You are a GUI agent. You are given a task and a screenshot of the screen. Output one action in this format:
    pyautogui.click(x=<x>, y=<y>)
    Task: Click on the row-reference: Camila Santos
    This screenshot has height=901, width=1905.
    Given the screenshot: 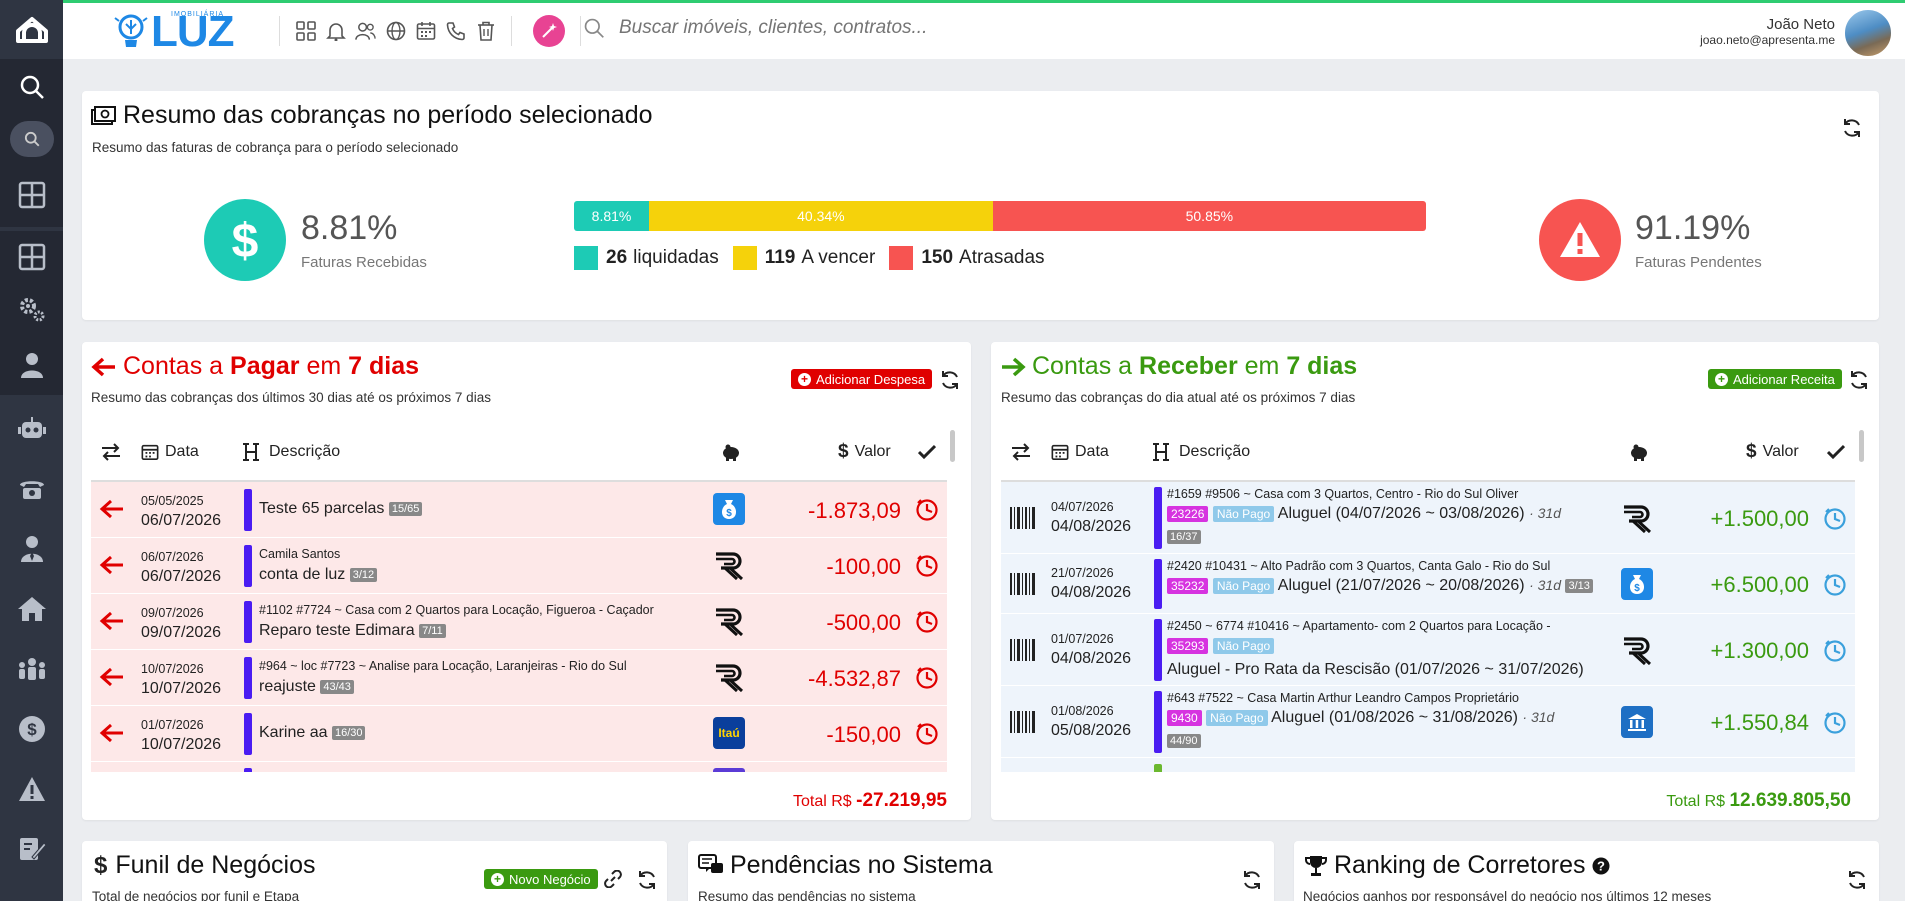 What is the action you would take?
    pyautogui.click(x=300, y=554)
    